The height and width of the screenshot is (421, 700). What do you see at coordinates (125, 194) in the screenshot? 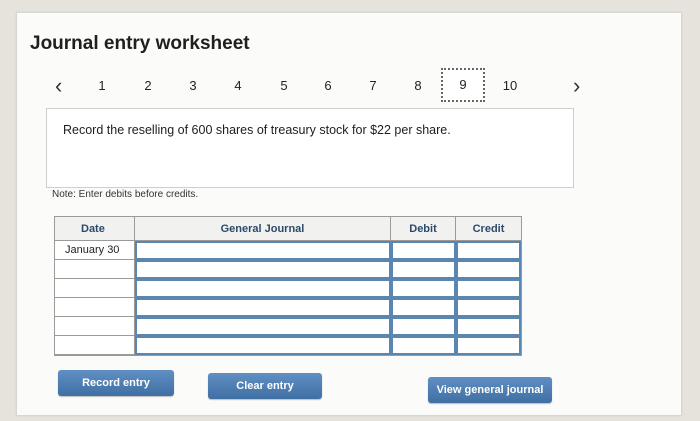
I see `note-text: Note: Enter debits before credits.` at bounding box center [125, 194].